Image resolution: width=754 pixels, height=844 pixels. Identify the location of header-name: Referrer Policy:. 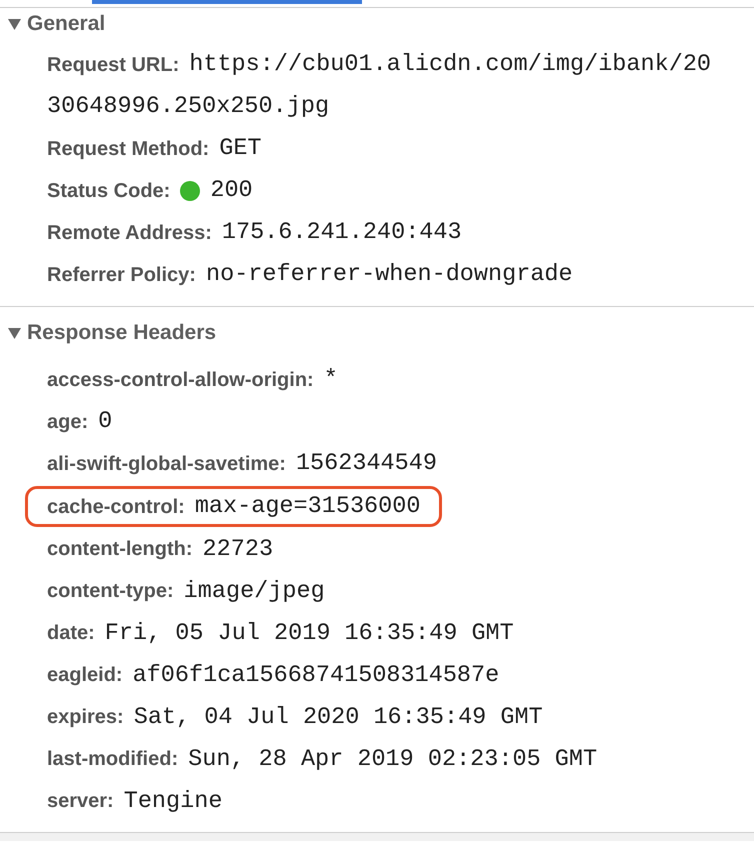
(121, 275).